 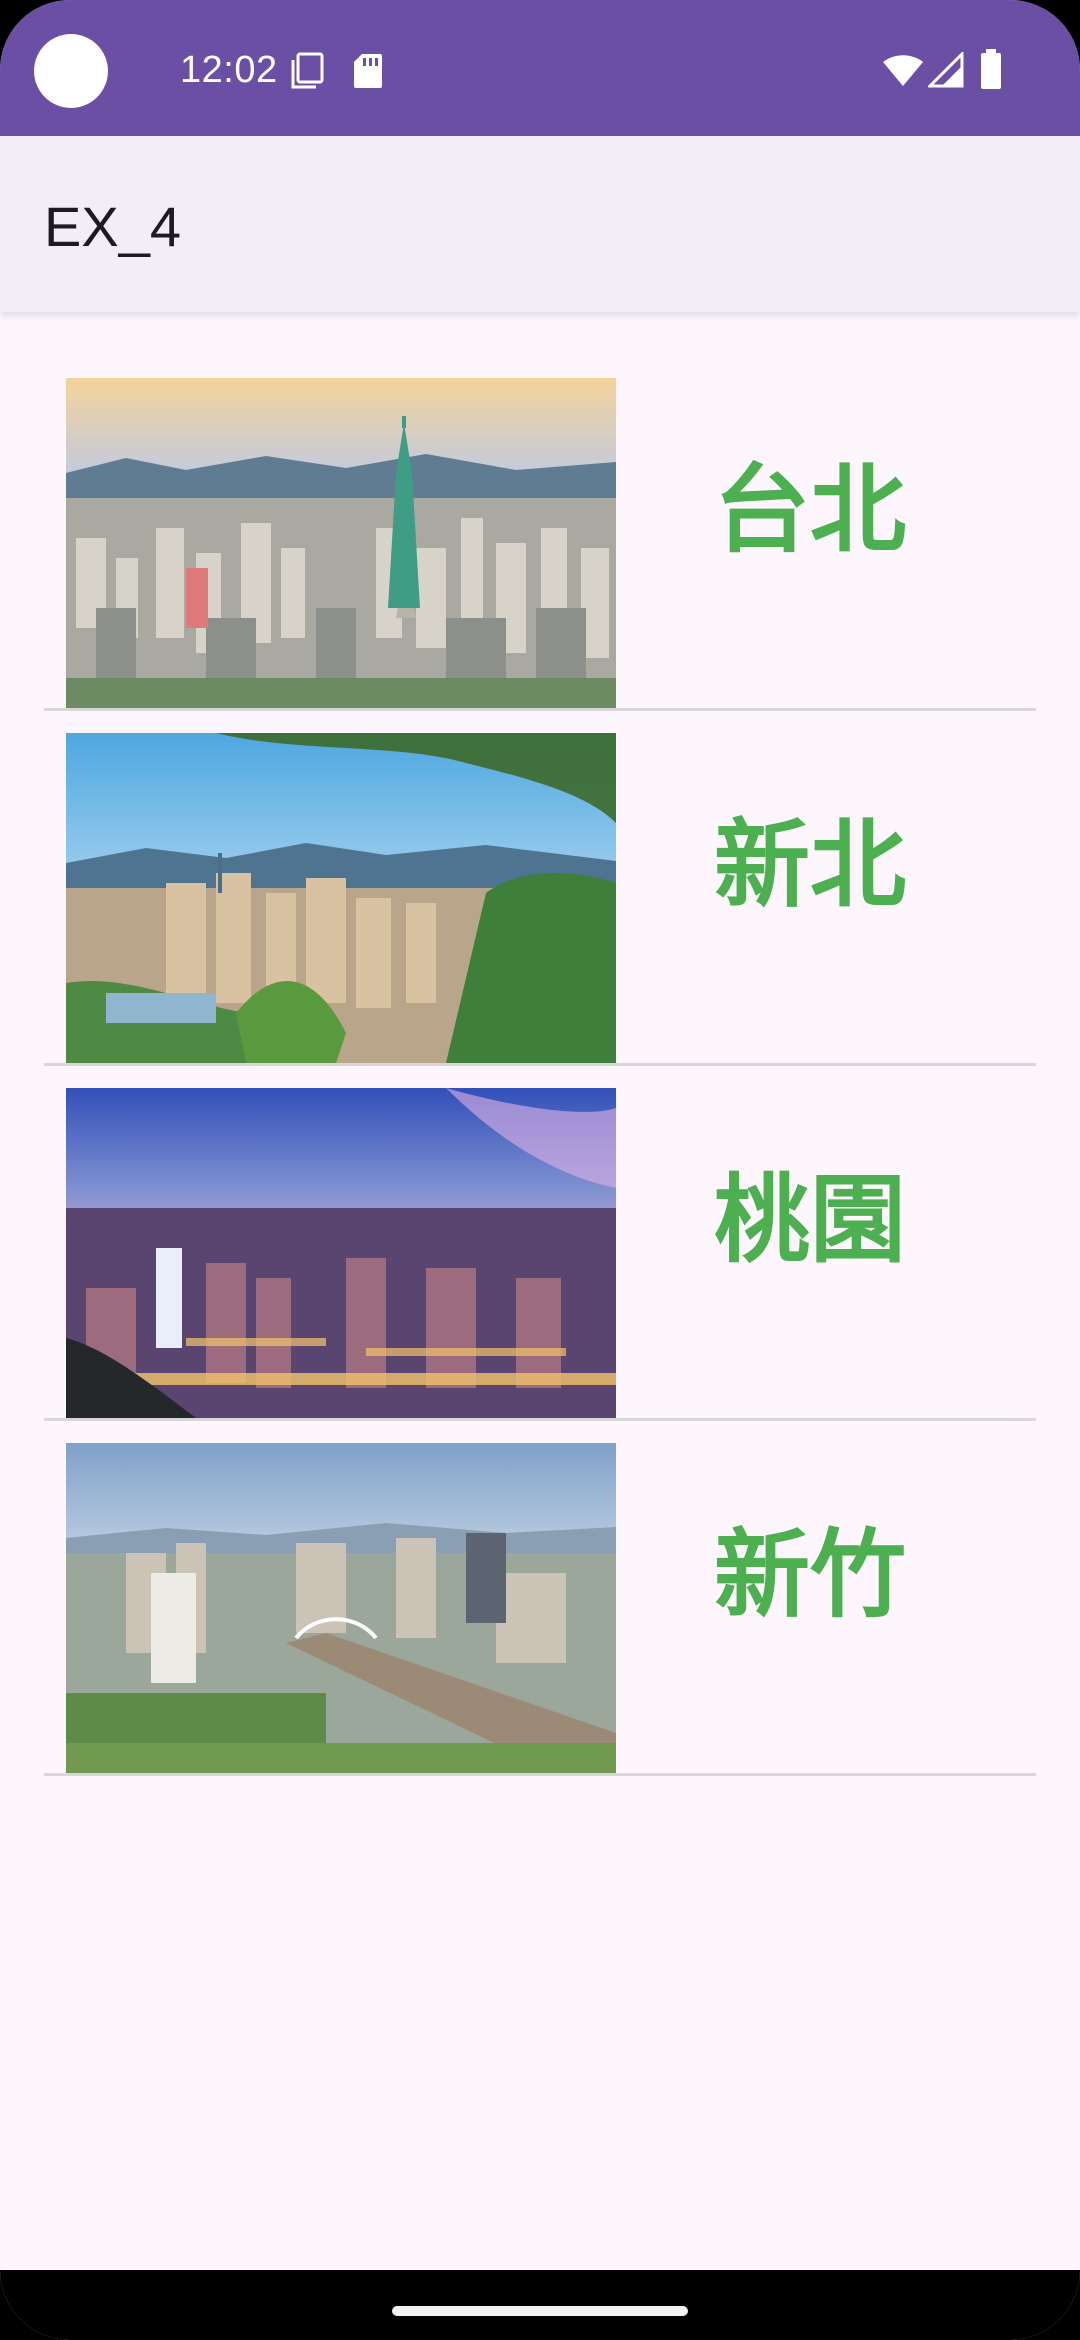 I want to click on list-divider, so click(x=540, y=1774).